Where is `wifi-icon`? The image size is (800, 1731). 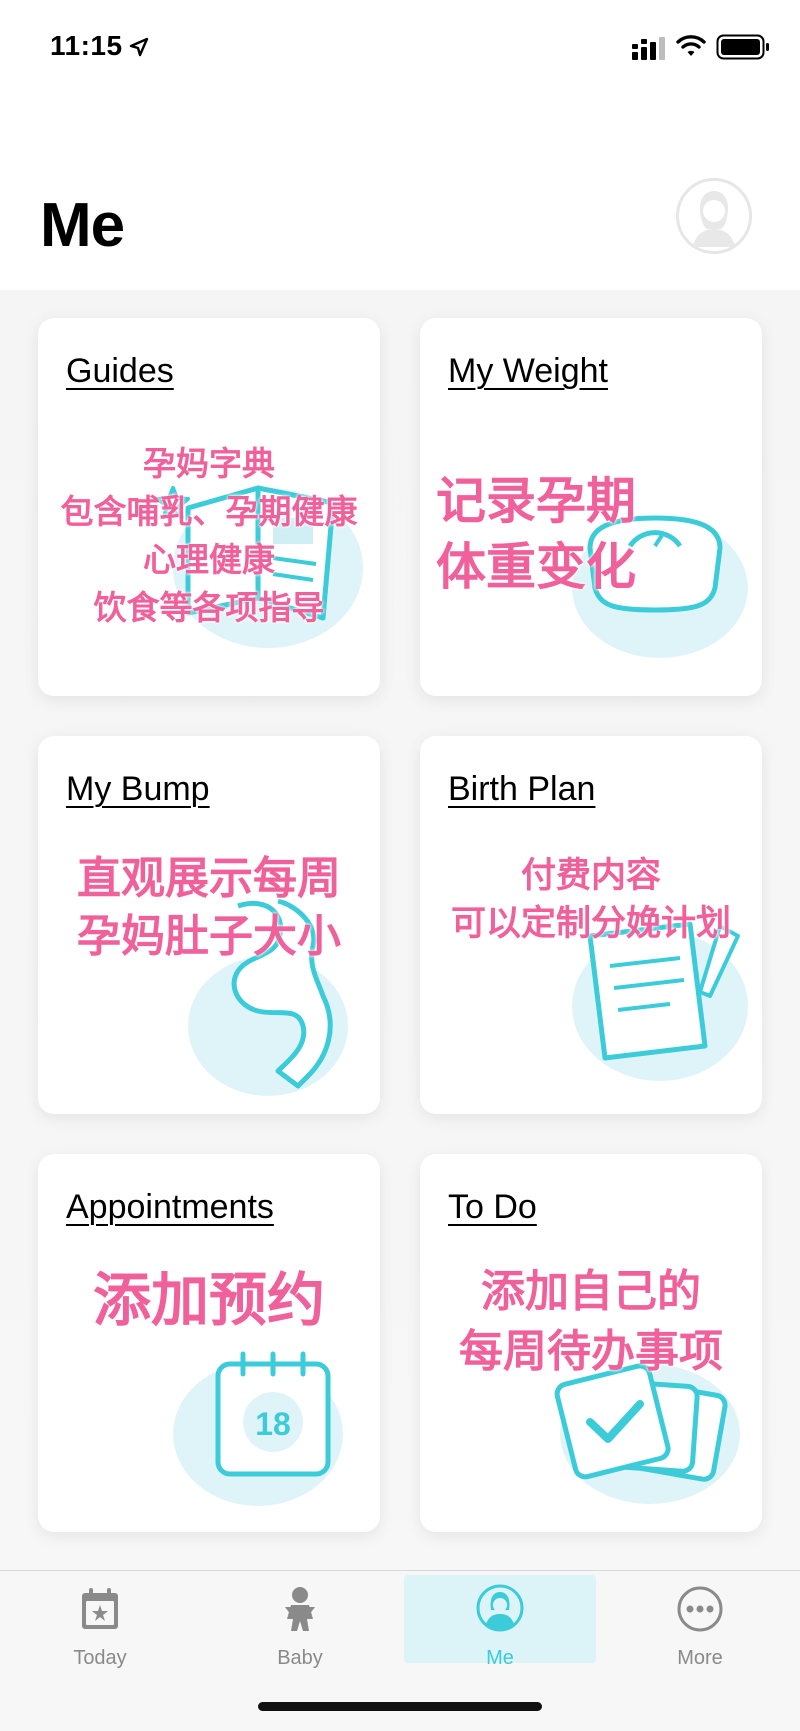
wifi-icon is located at coordinates (691, 45).